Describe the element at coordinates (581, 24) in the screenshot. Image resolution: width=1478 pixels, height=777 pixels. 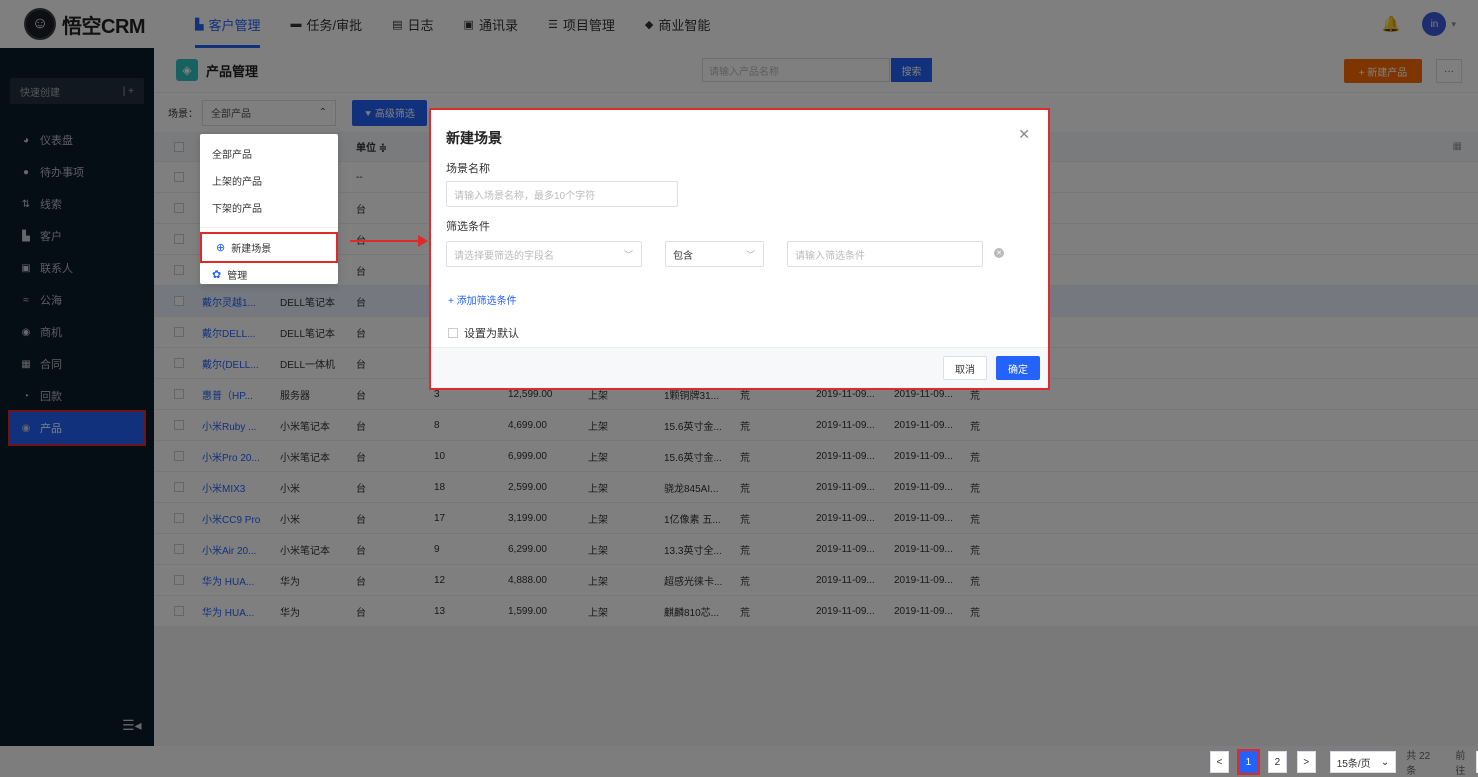
I see `nav-project-management: ☰ 项目管理` at that location.